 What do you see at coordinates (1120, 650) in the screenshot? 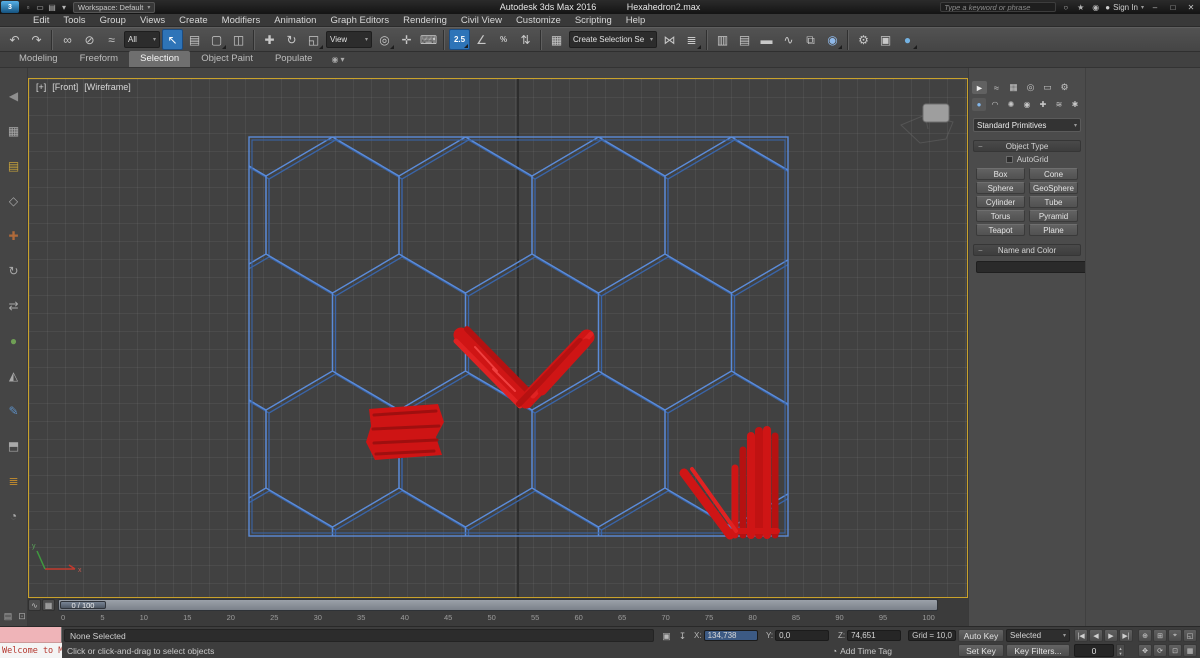
I see `frame-spinner: ▲ ▼` at bounding box center [1120, 650].